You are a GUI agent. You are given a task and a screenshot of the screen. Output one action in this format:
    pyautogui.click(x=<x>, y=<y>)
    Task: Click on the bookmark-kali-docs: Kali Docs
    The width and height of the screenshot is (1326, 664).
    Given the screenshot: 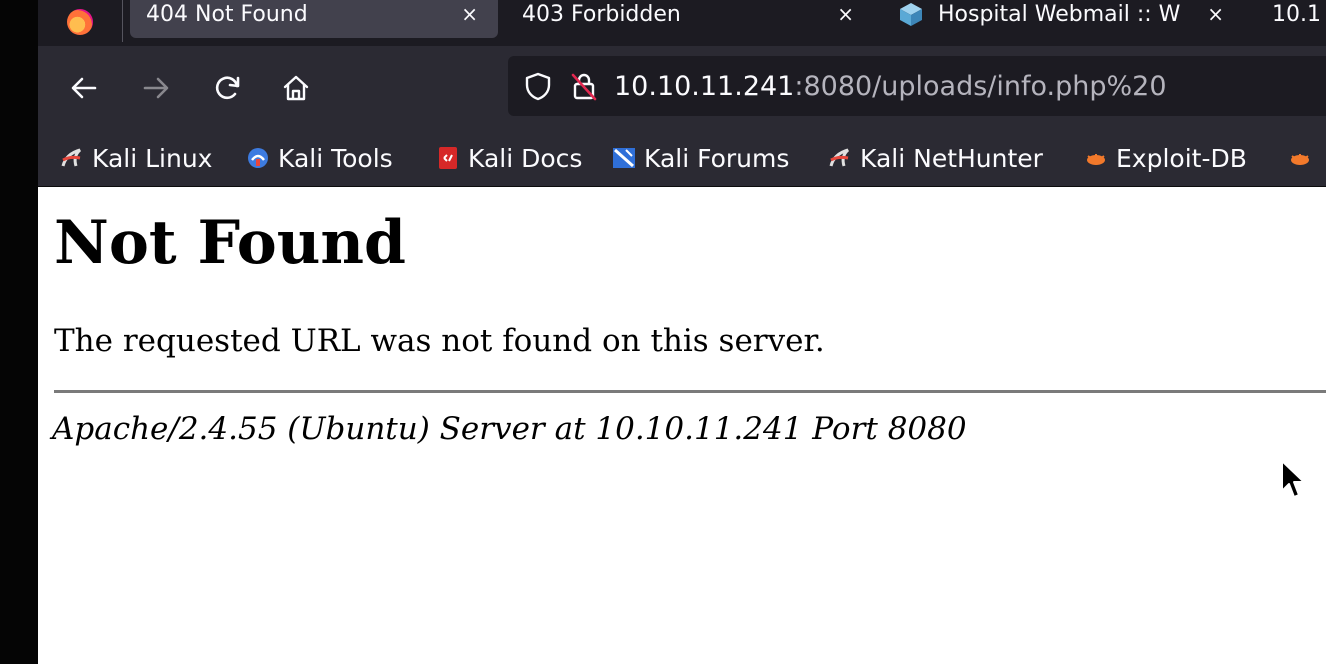 What is the action you would take?
    pyautogui.click(x=509, y=158)
    